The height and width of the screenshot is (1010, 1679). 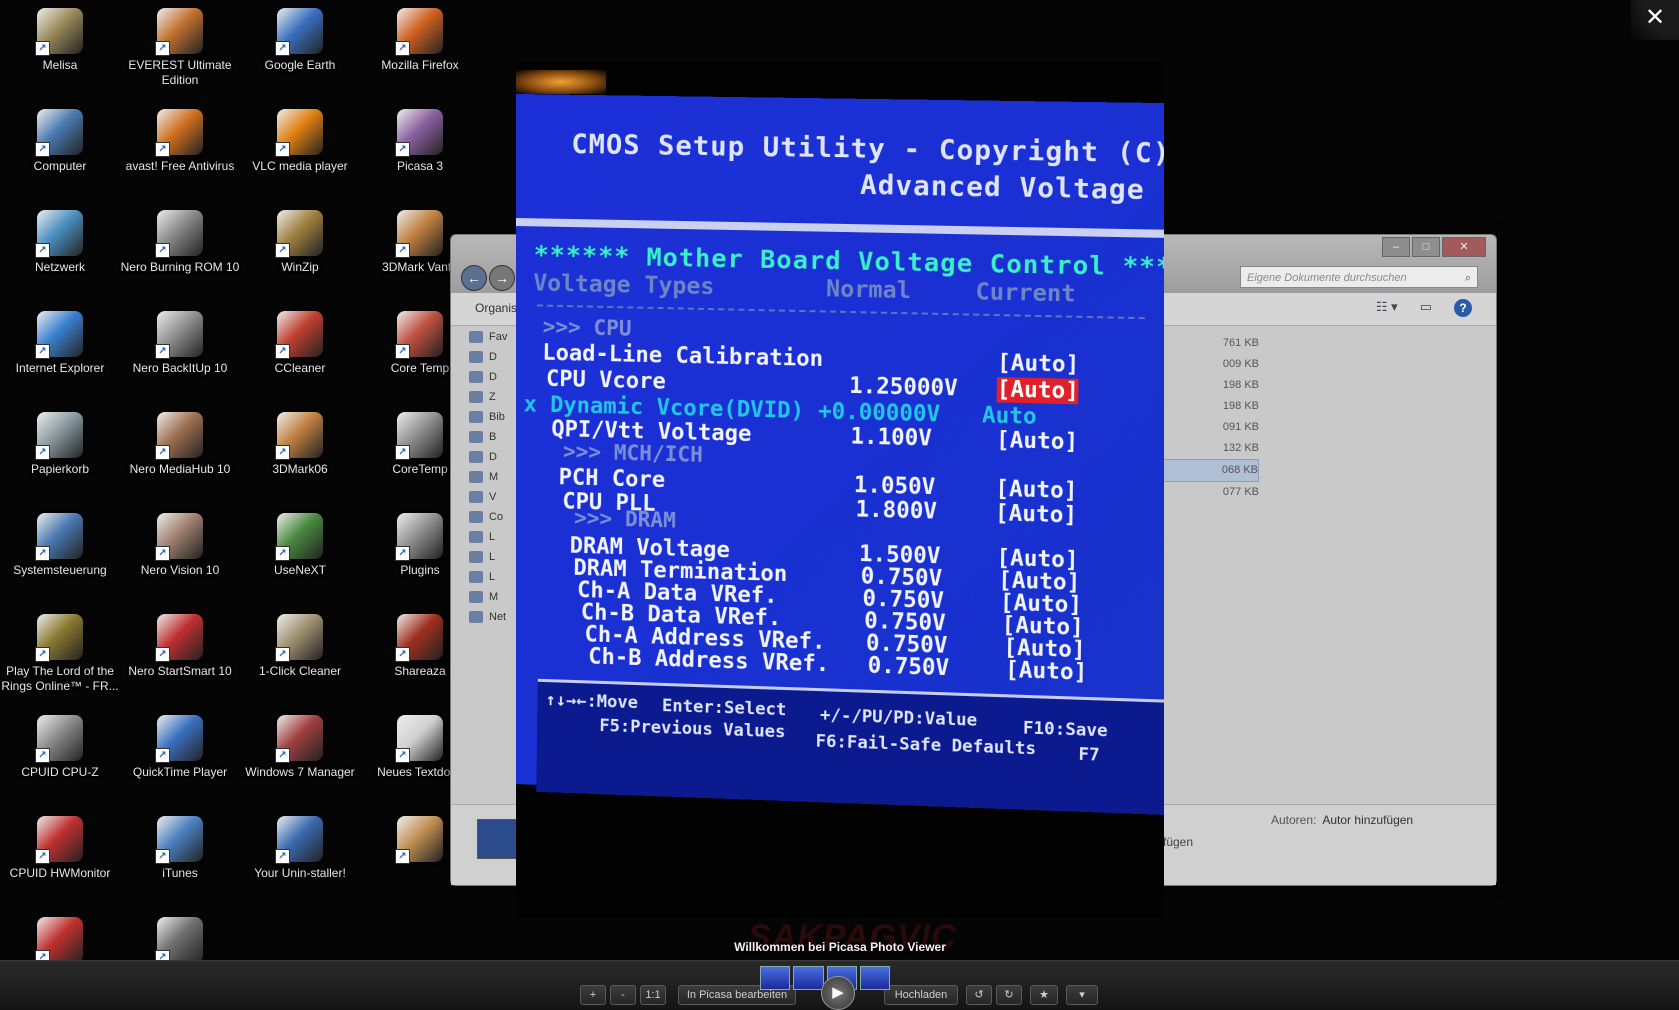 What do you see at coordinates (1655, 20) in the screenshot?
I see `close-viewer-button: ✕` at bounding box center [1655, 20].